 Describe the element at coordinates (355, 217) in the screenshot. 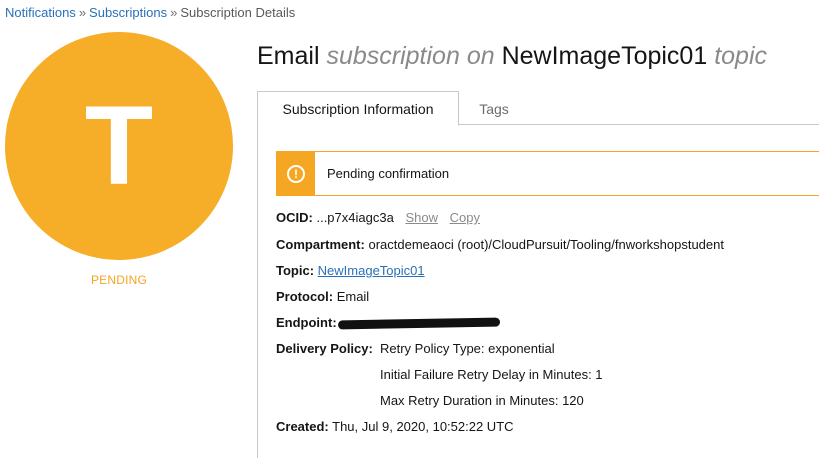

I see `ocid-value: ...p7x4iagc3a` at that location.